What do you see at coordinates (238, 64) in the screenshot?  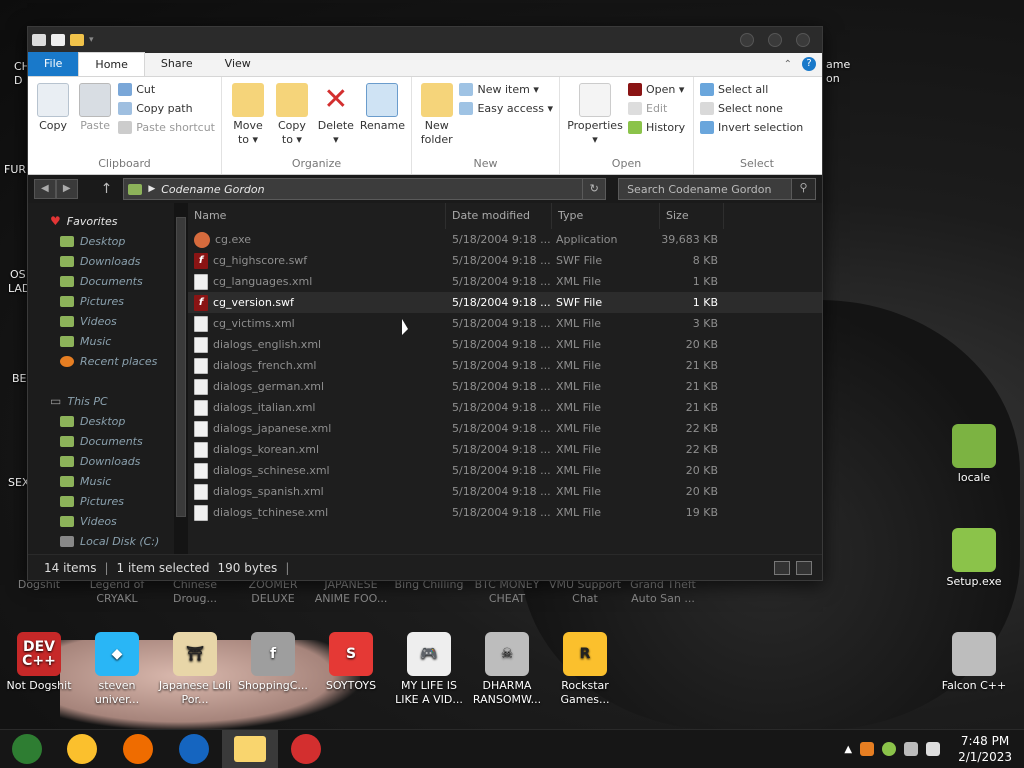 I see `tab-view: View` at bounding box center [238, 64].